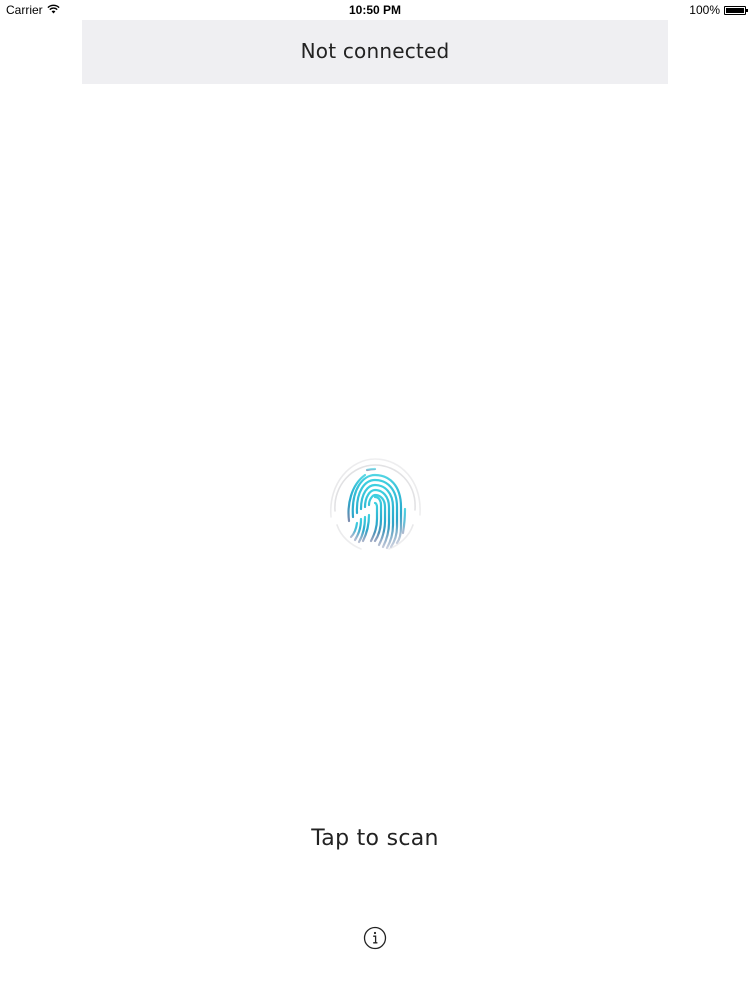 This screenshot has height=1000, width=750. I want to click on status-bar: Carrier 10:50 PM 100%, so click(375, 10).